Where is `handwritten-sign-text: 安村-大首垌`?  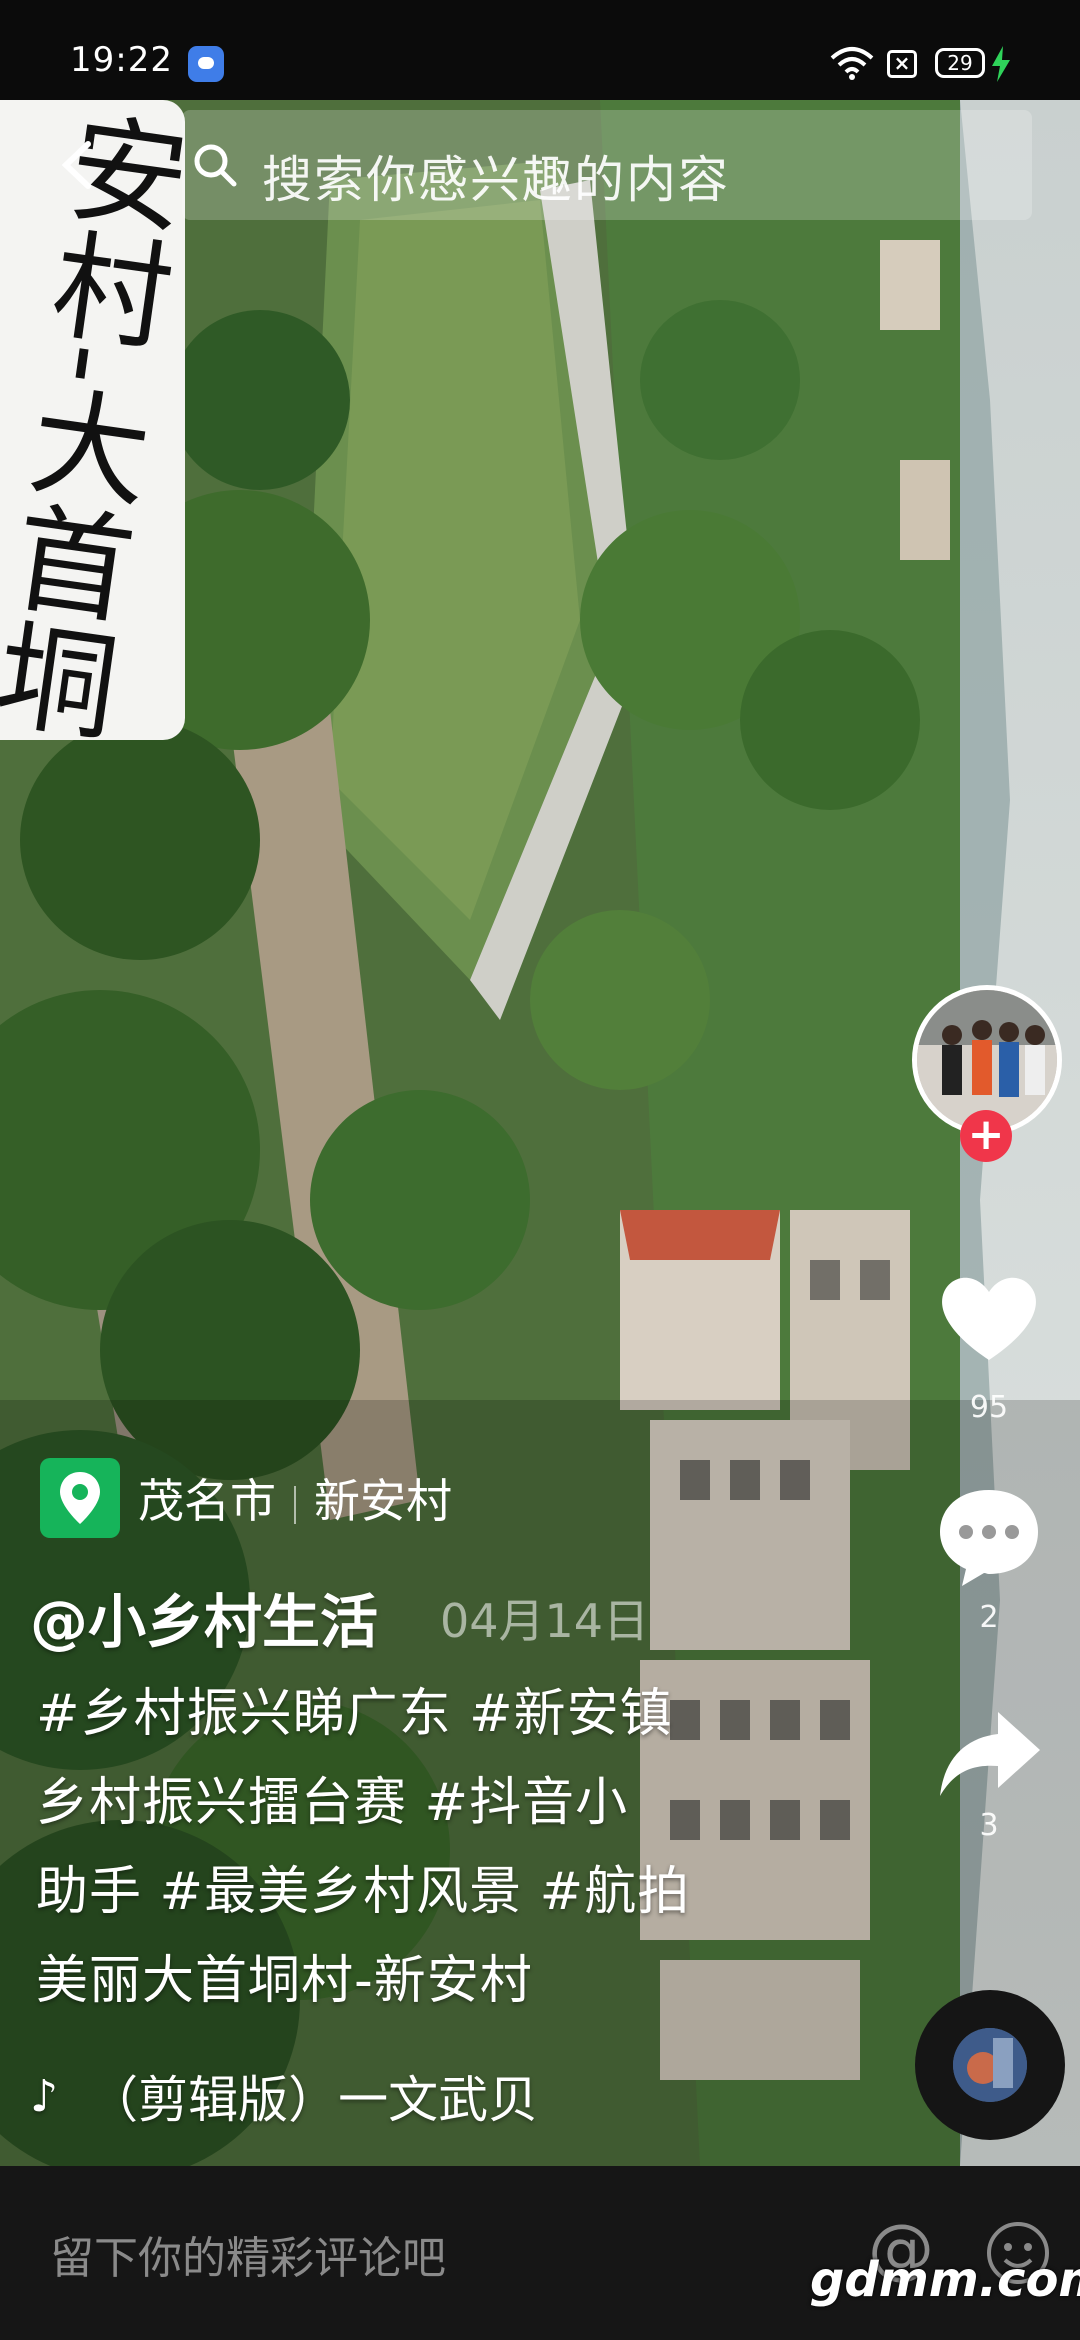
handwritten-sign-text: 安村-大首垌 is located at coordinates (92, 420).